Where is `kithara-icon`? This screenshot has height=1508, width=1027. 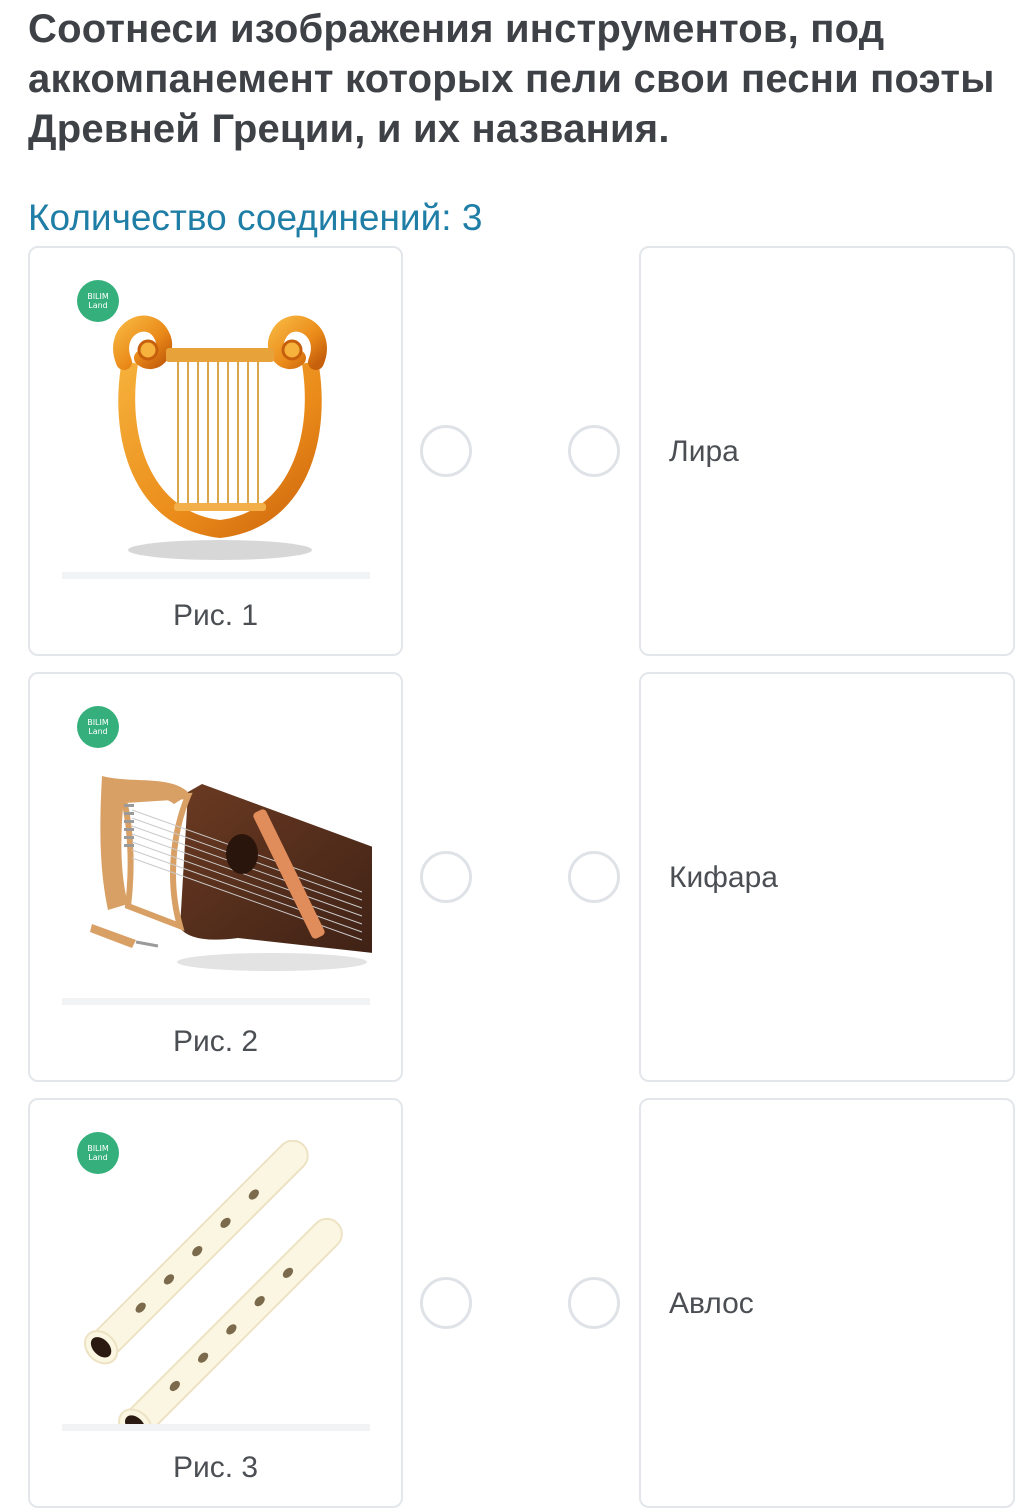
kithara-icon is located at coordinates (231, 873).